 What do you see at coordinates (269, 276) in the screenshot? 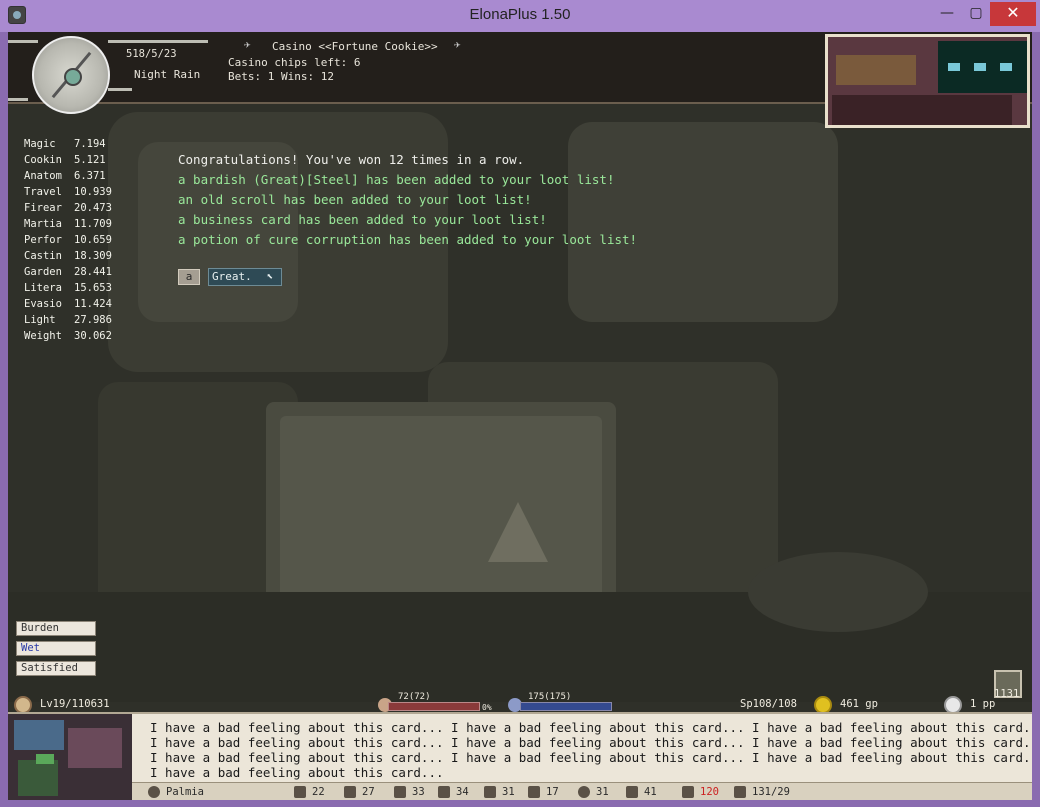
I see `enter-arrow-icon: ⬉` at bounding box center [269, 276].